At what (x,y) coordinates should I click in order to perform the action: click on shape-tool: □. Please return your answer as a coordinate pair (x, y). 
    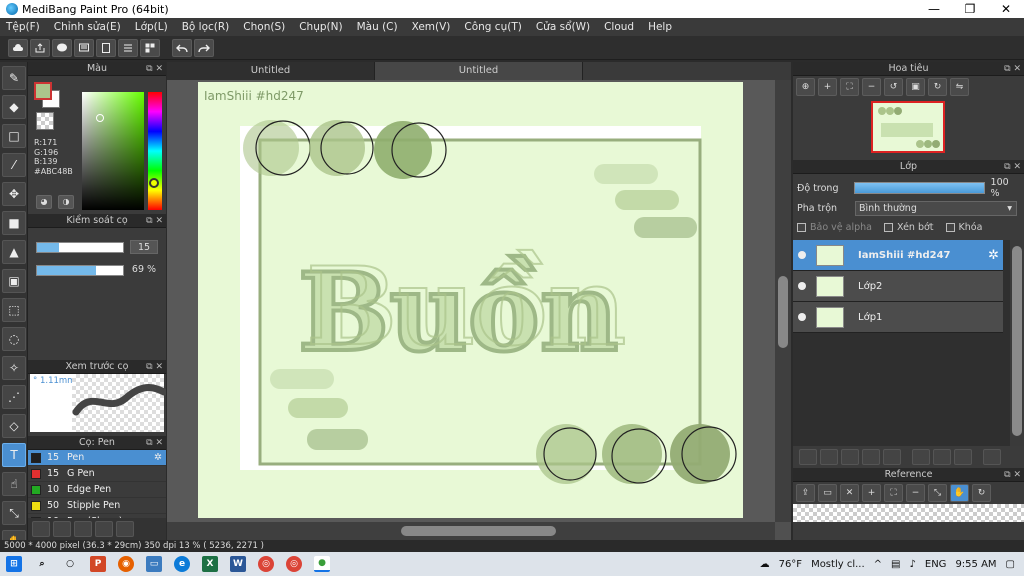
    Looking at the image, I should click on (14, 136).